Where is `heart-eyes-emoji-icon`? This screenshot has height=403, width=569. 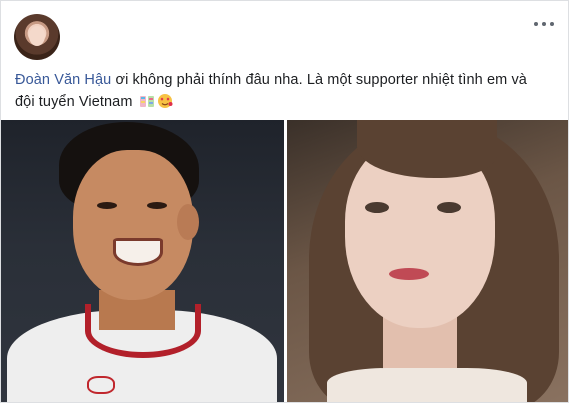
heart-eyes-emoji-icon is located at coordinates (165, 101).